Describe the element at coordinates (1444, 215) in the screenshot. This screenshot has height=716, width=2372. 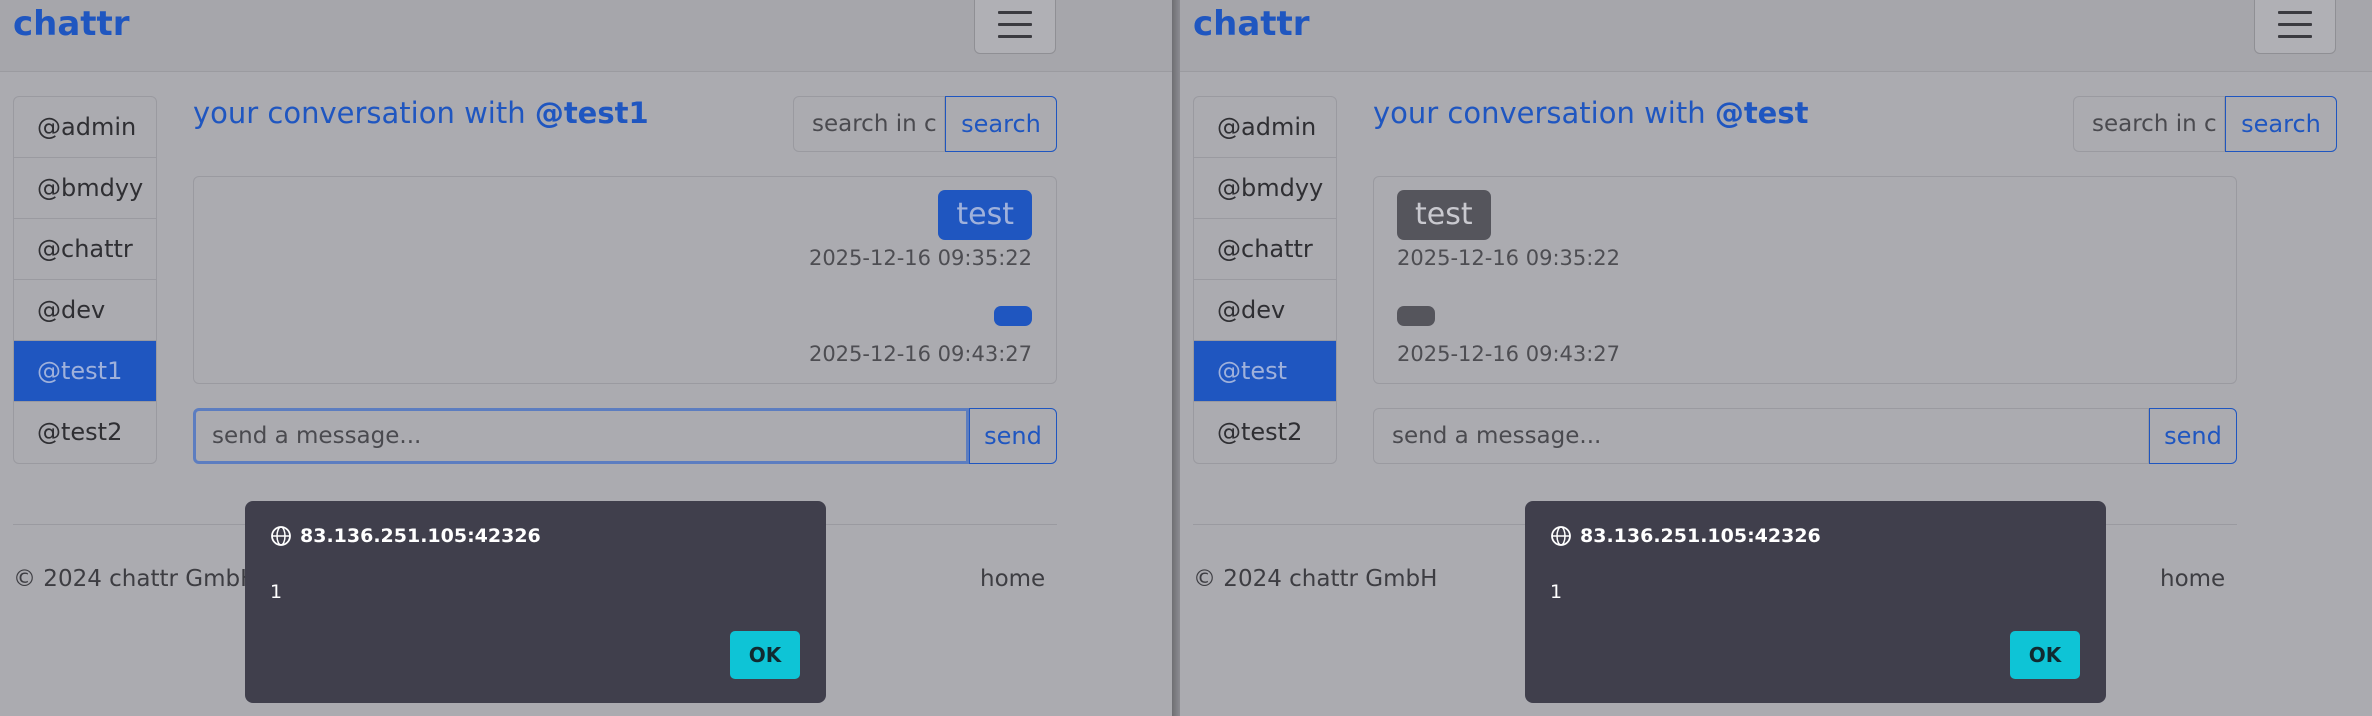
I see `message-bubble-received: test` at that location.